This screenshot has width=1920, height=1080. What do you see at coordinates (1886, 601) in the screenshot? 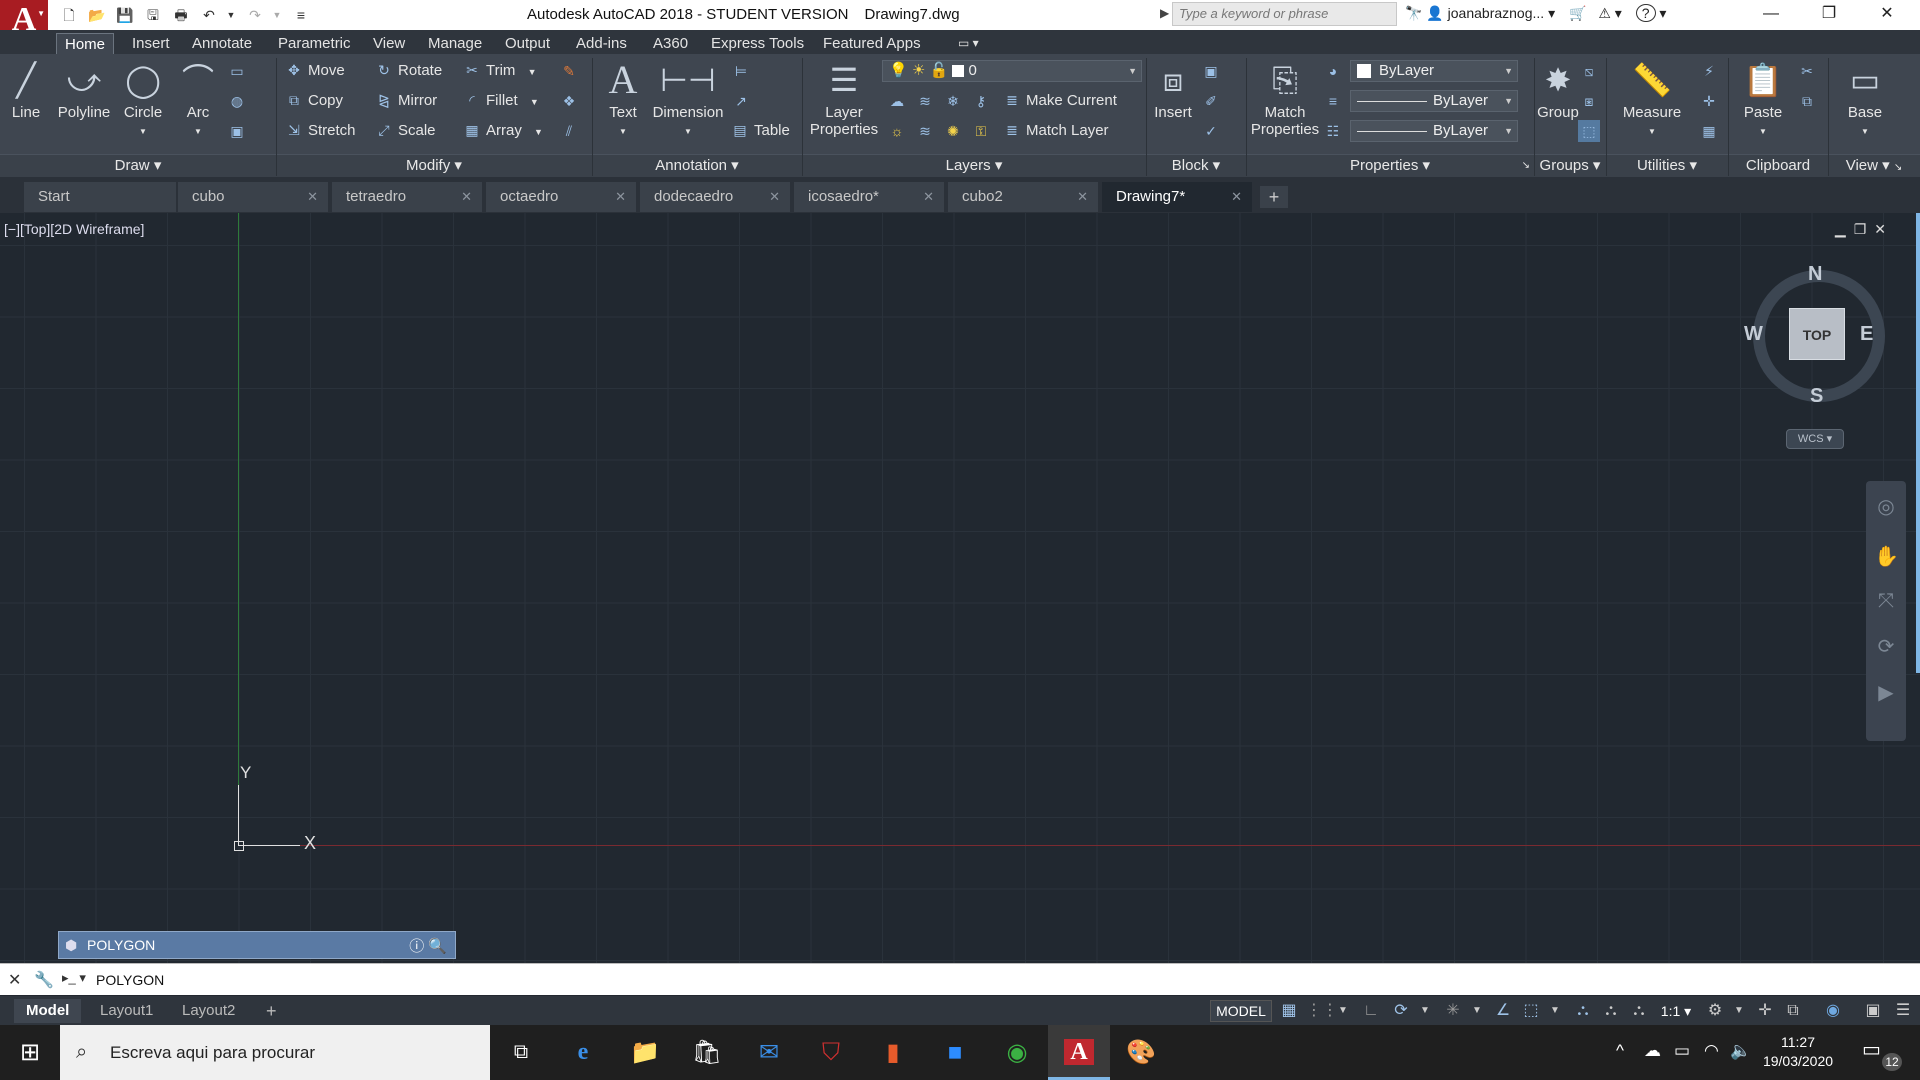
I see `zoom-extents-icon: ⤧` at bounding box center [1886, 601].